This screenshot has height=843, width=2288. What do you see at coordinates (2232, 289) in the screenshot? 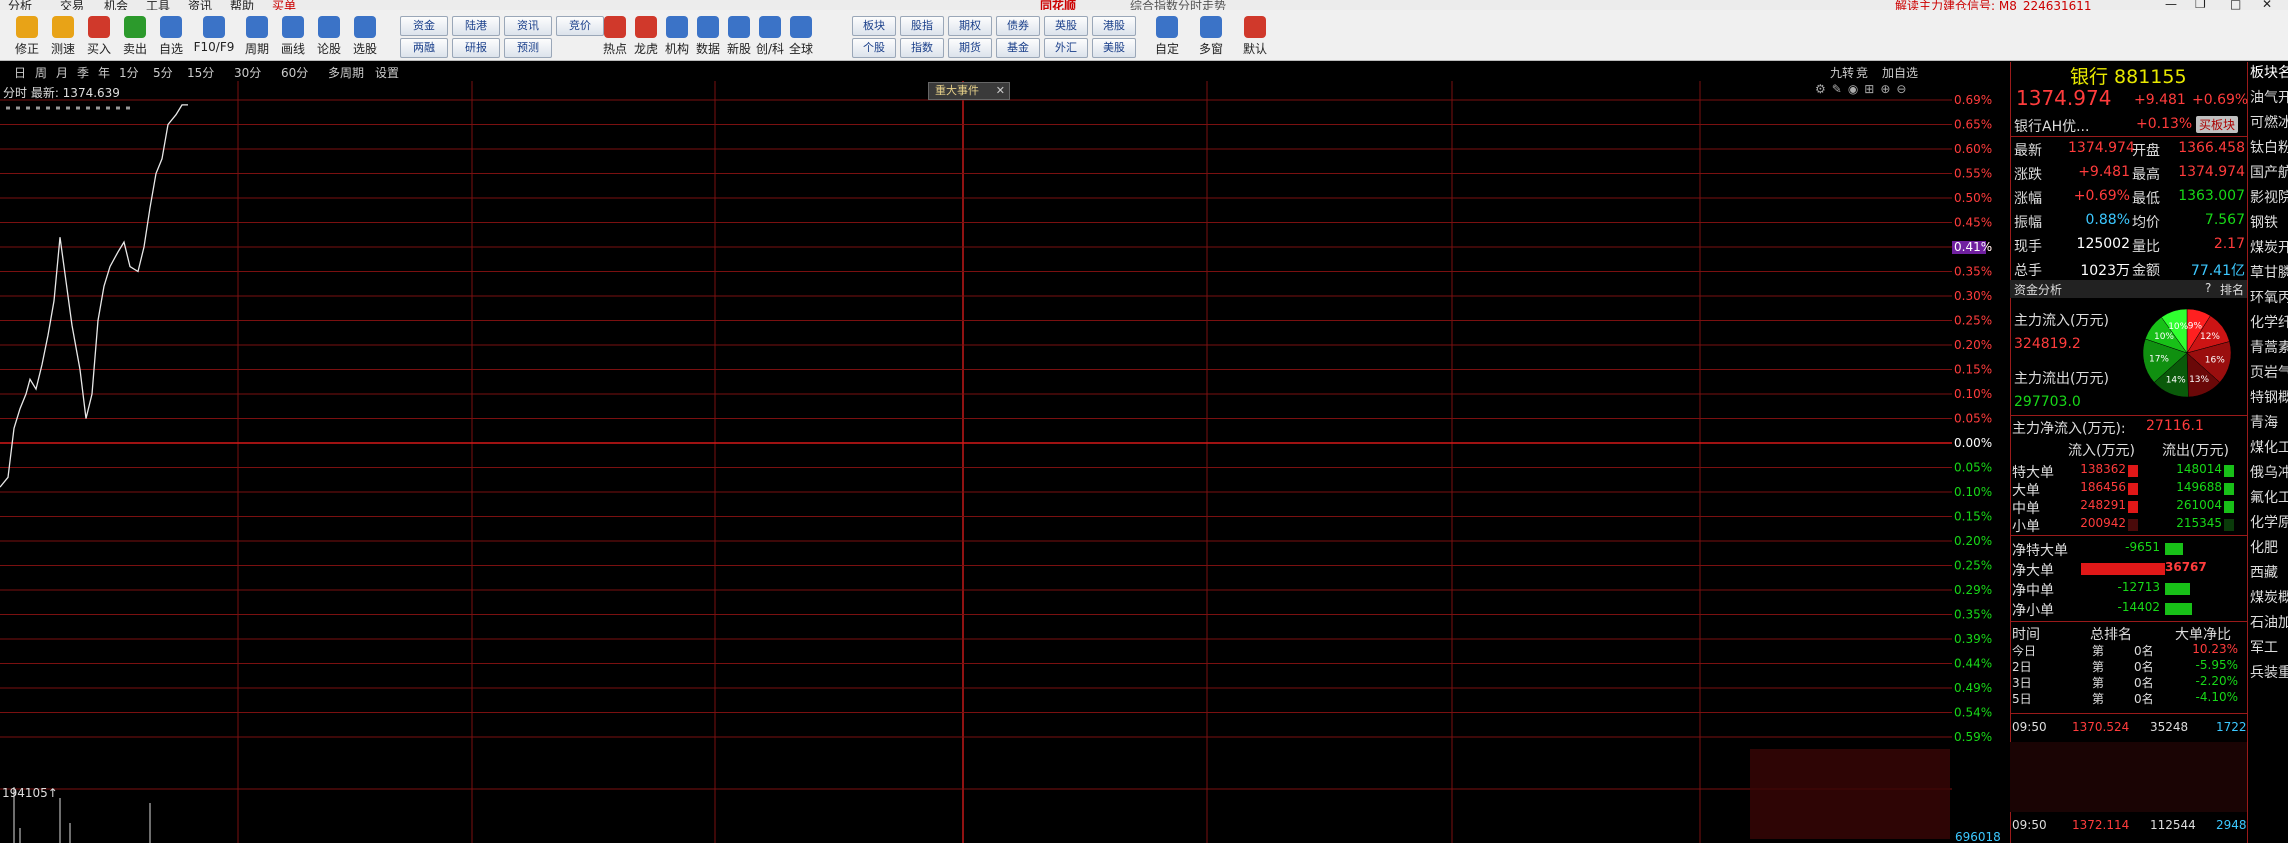
I see `rank-button: 排名` at bounding box center [2232, 289].